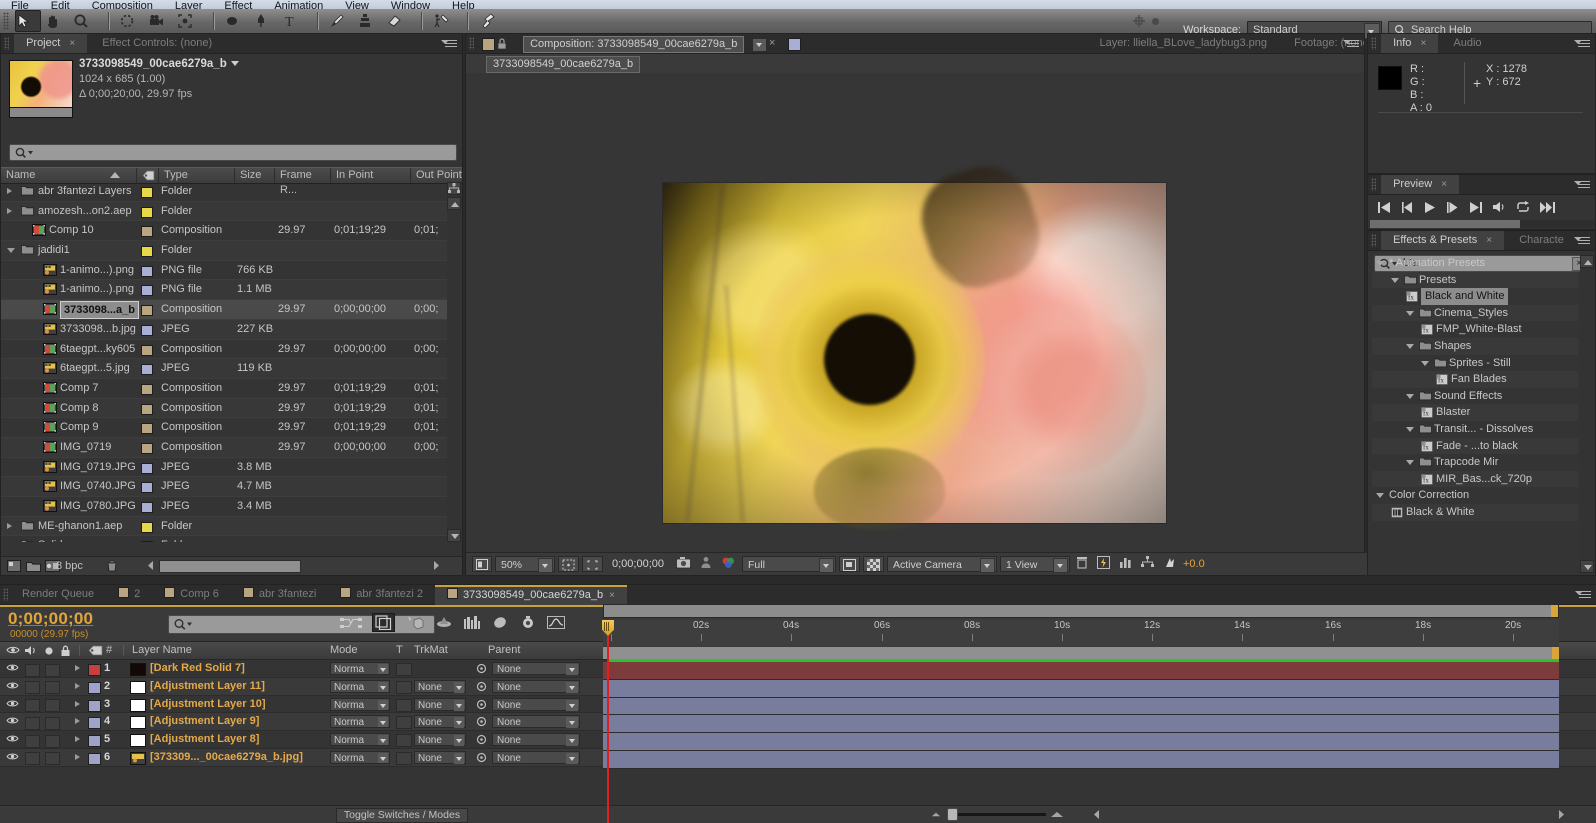 This screenshot has width=1596, height=823. What do you see at coordinates (224, 329) in the screenshot?
I see `project-item-row: 3733098...b.jpg JPEG 227 KB` at bounding box center [224, 329].